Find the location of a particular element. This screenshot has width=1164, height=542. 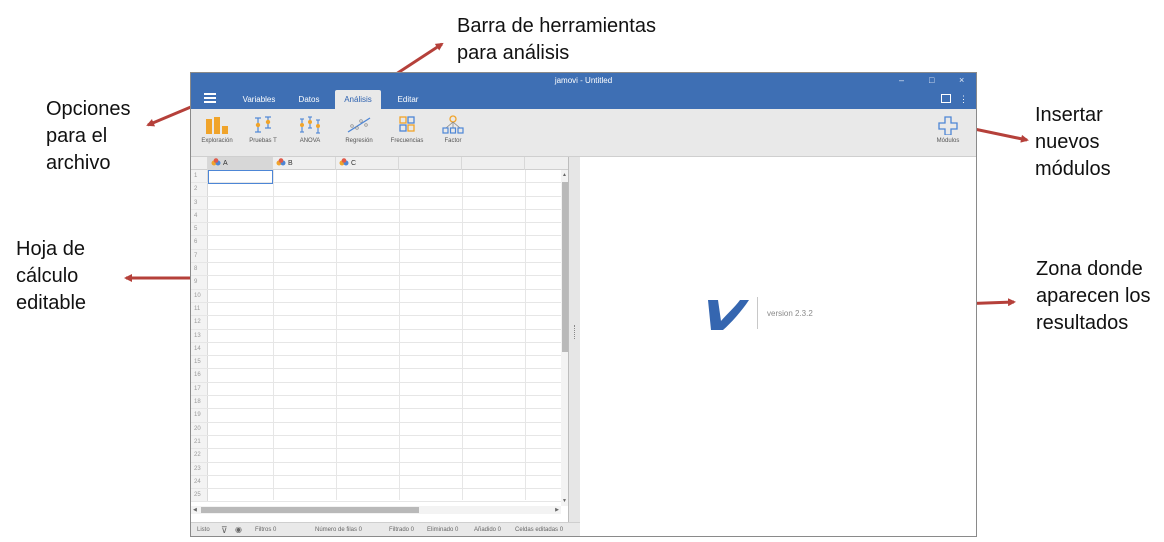

table-row: 13 is located at coordinates (376, 336).